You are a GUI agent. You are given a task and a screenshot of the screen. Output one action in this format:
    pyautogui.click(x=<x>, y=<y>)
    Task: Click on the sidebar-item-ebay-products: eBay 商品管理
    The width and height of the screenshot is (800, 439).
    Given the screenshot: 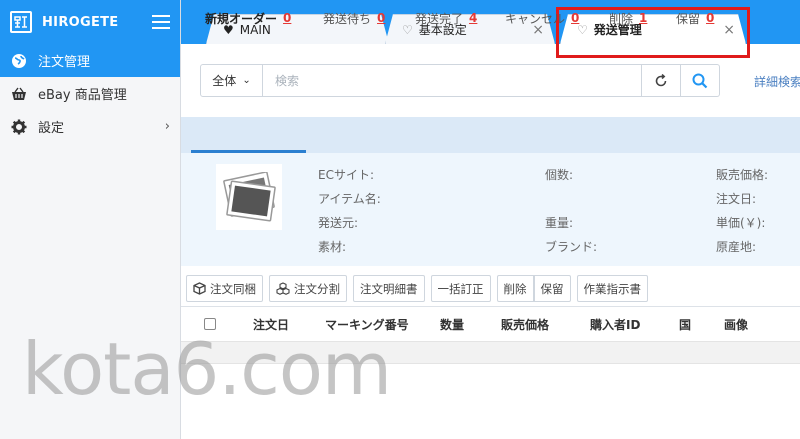 What is the action you would take?
    pyautogui.click(x=90, y=93)
    